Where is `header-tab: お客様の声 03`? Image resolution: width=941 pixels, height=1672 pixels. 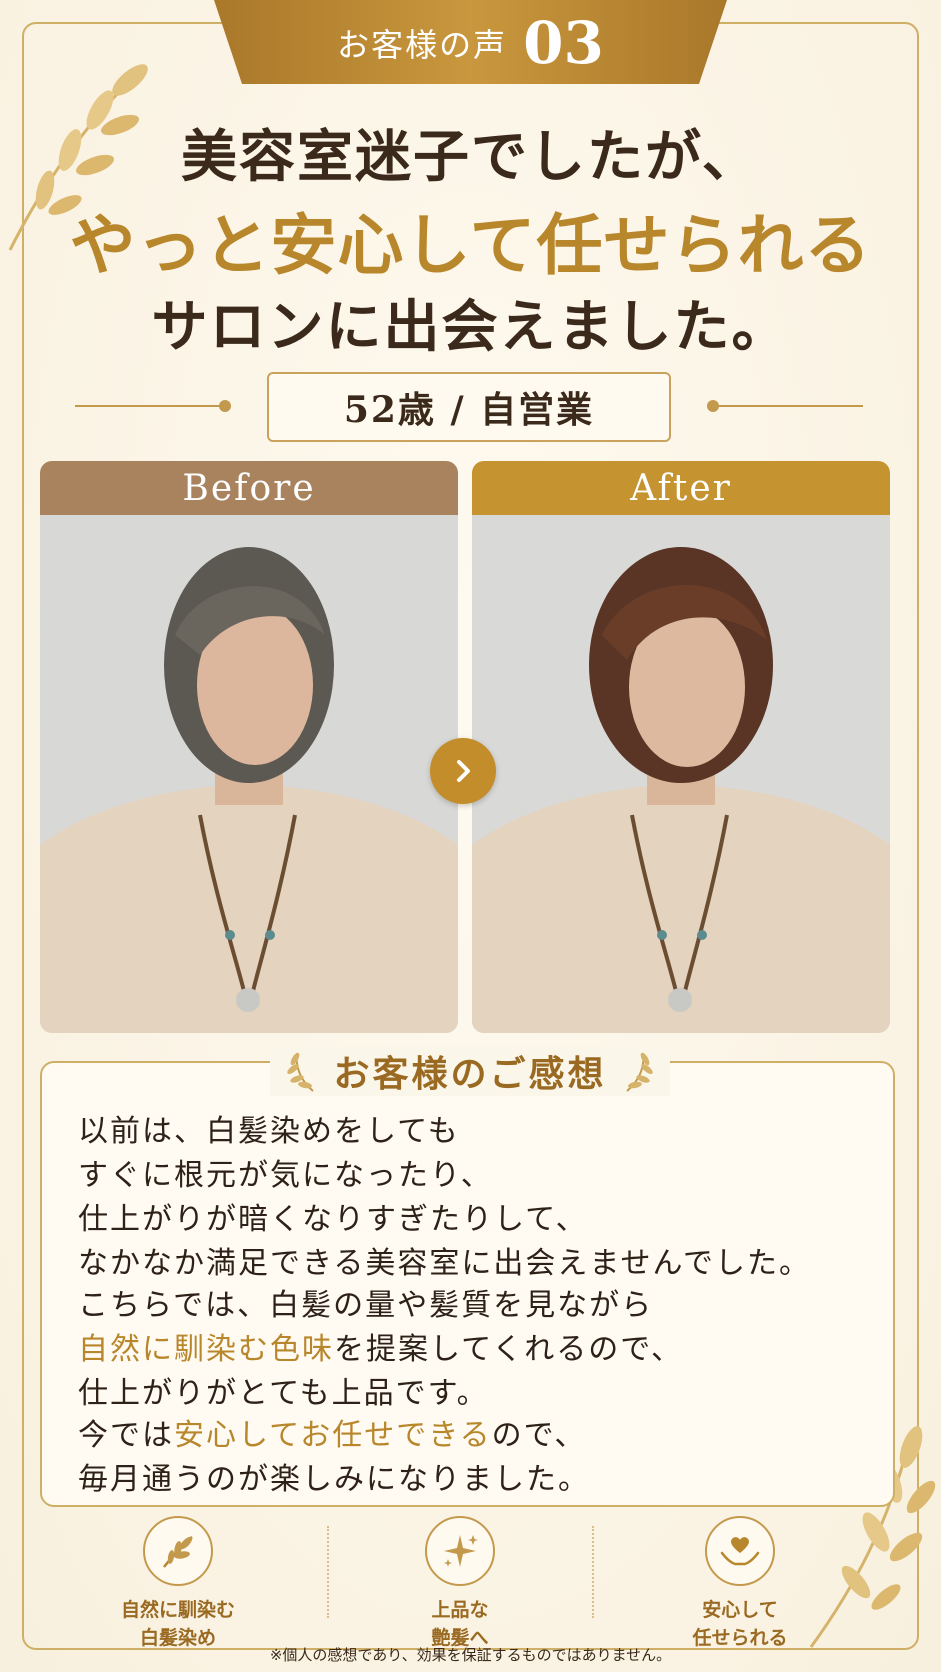 header-tab: お客様の声 03 is located at coordinates (470, 42).